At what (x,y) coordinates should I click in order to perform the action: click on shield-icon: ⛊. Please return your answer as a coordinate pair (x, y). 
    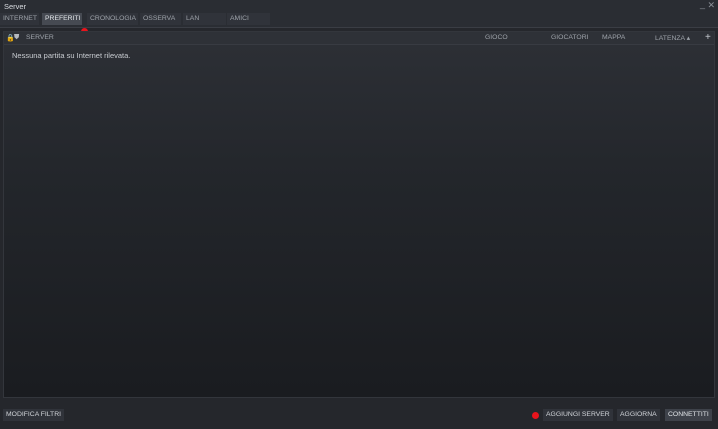
    Looking at the image, I should click on (16, 38).